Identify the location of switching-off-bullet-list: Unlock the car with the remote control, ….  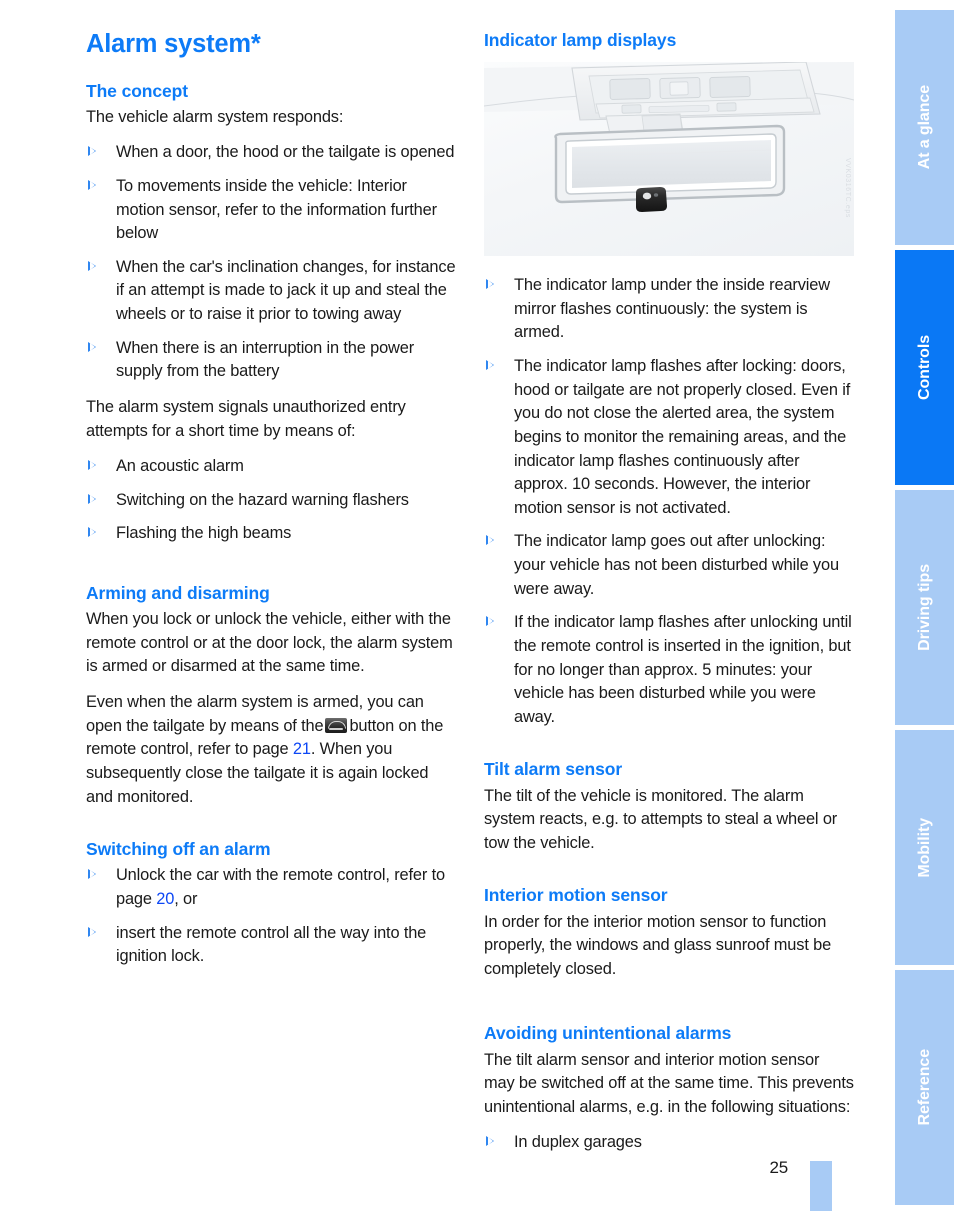
(271, 916).